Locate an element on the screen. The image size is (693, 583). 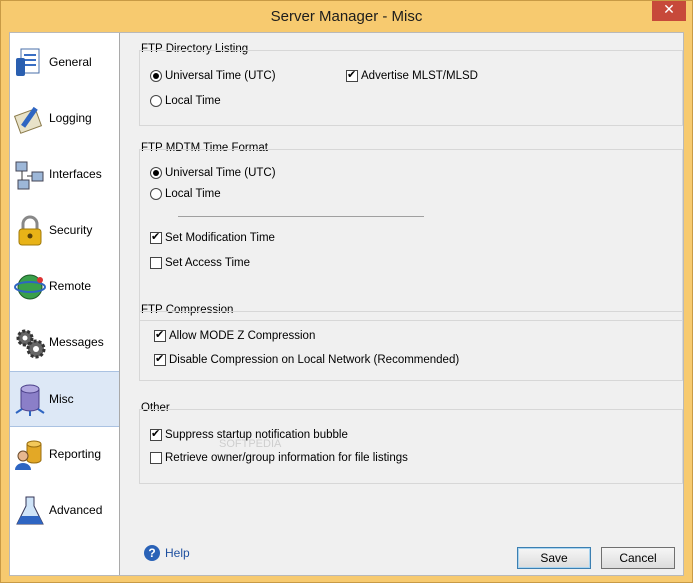
sidebar-item-label: Advanced is located at coordinates (76, 510).